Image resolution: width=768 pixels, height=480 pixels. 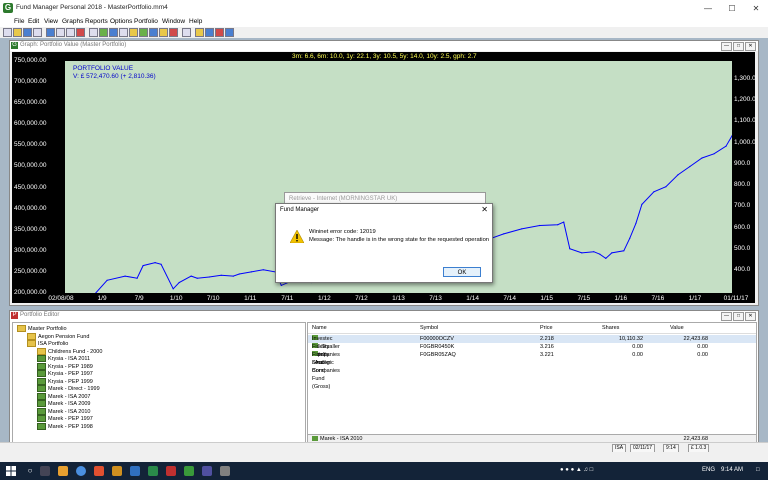 What do you see at coordinates (219, 32) in the screenshot?
I see `stop-icon` at bounding box center [219, 32].